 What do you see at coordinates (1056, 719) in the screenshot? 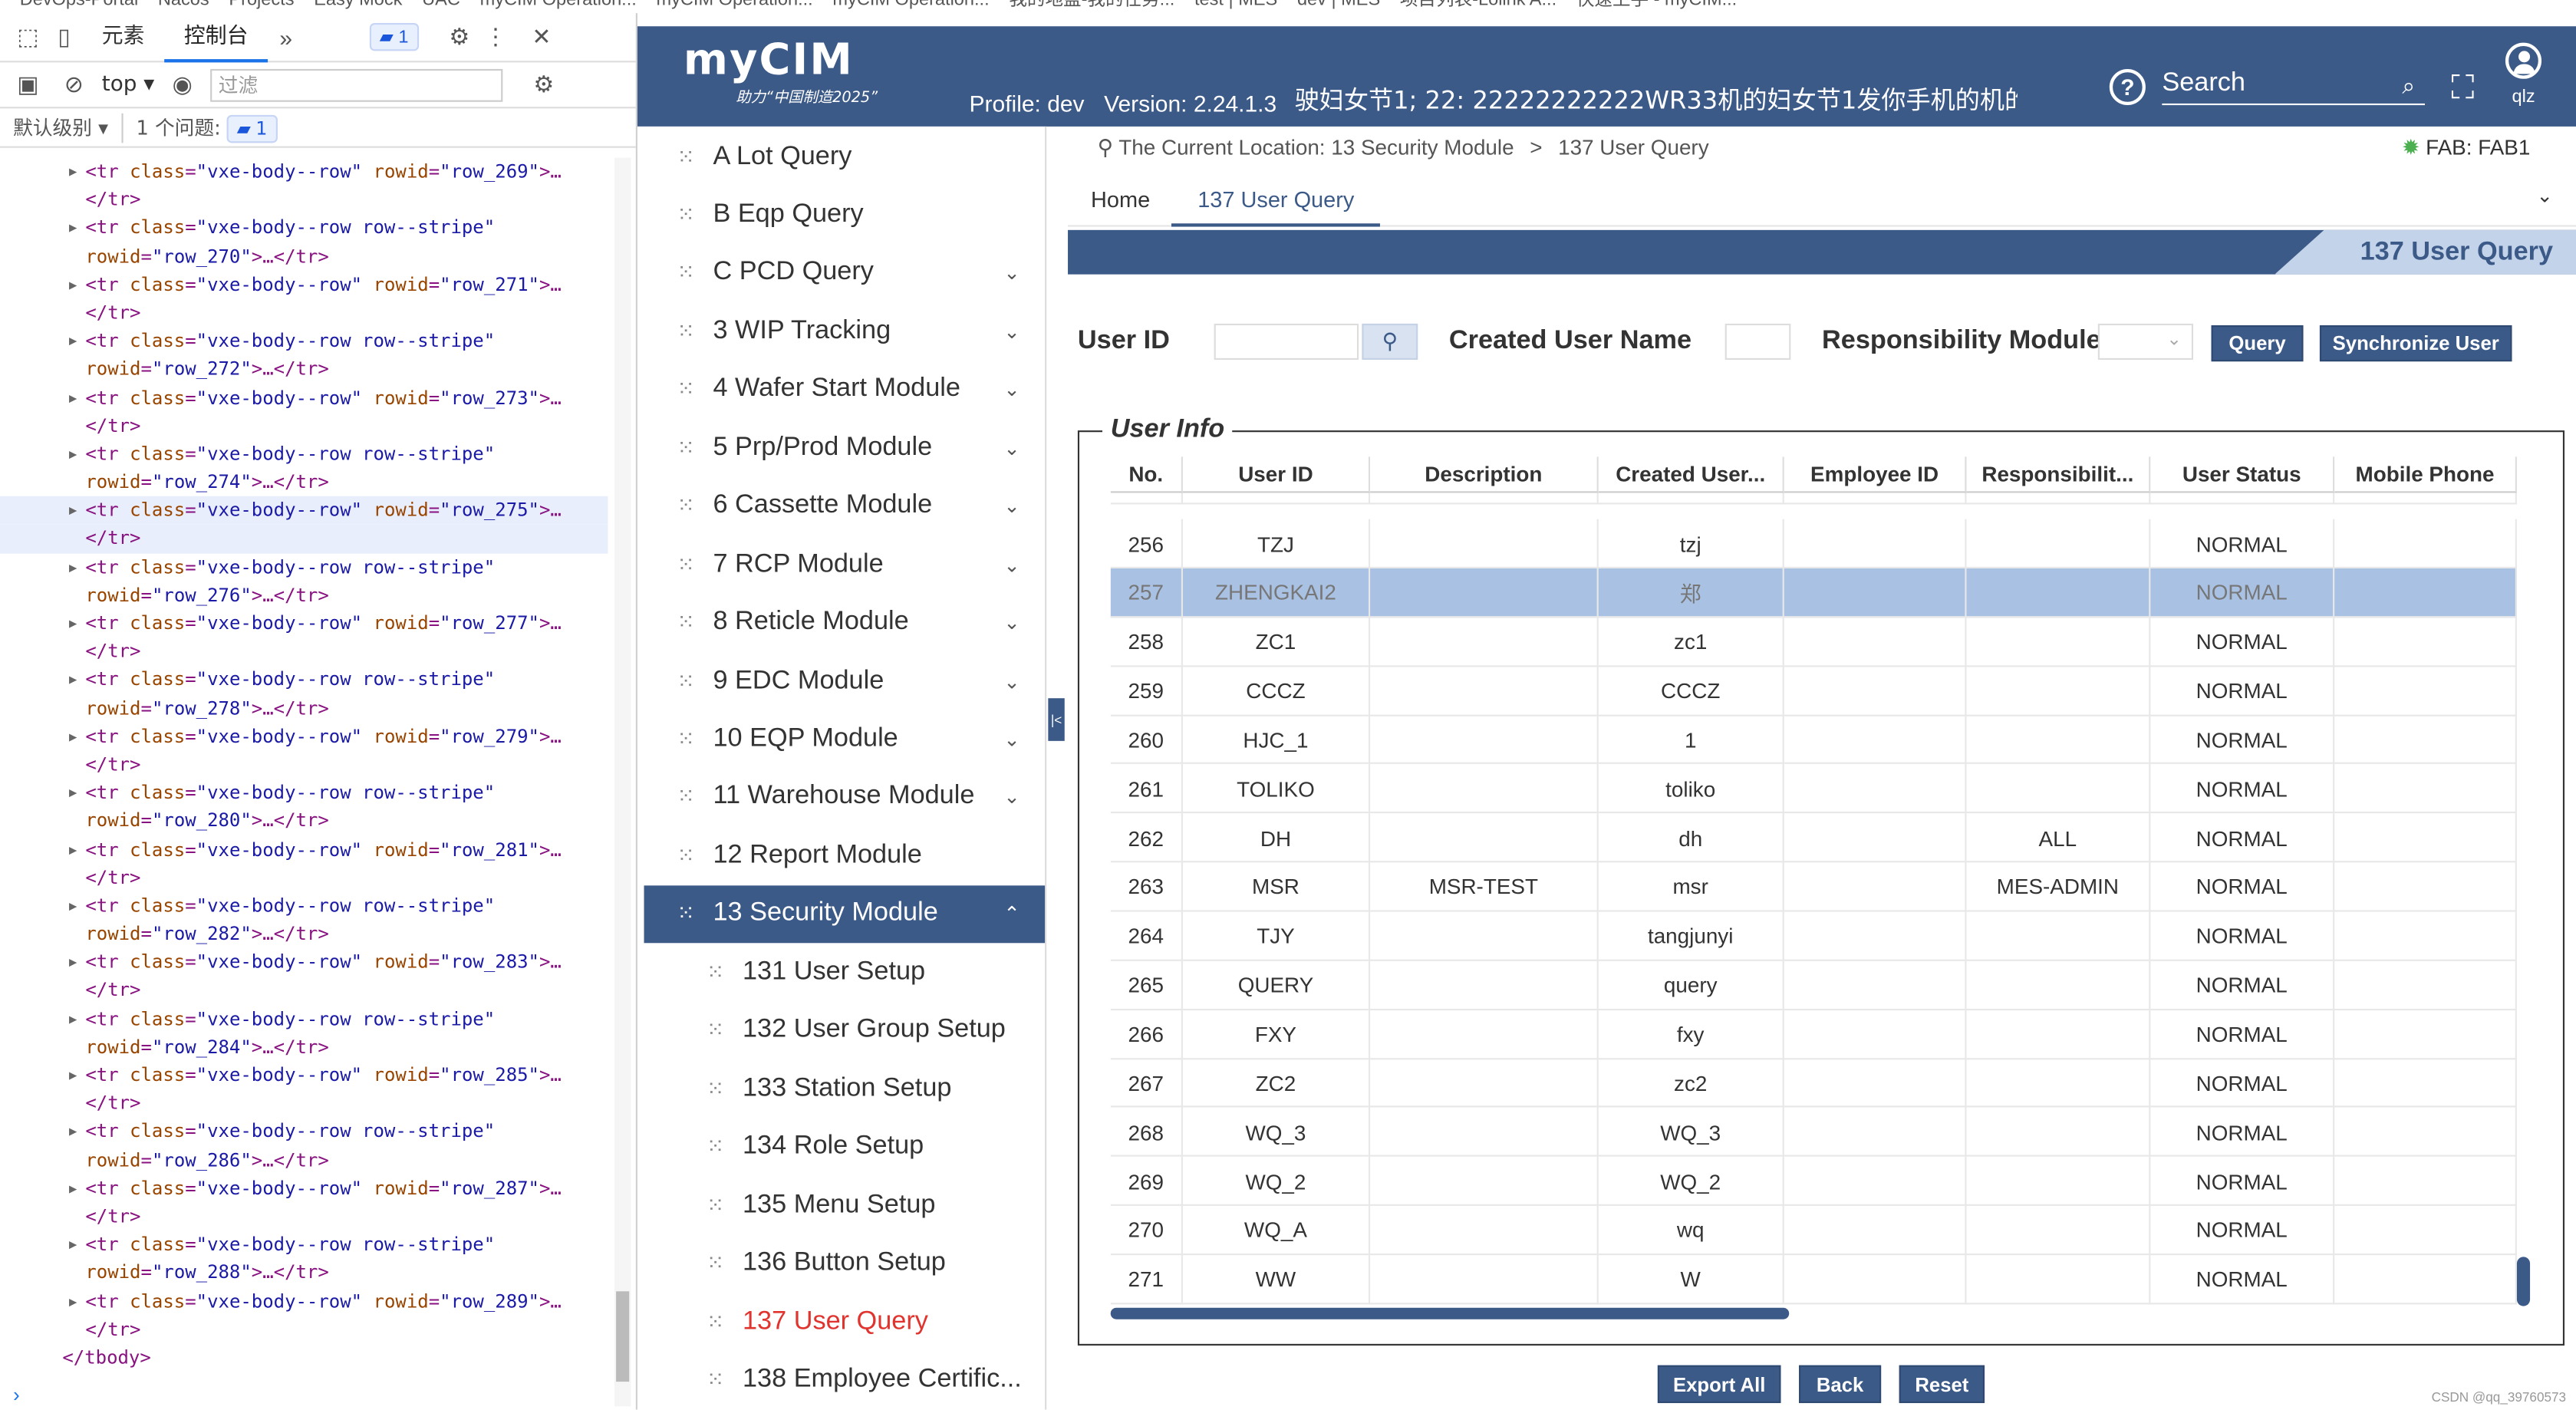
I see `sidebar-collapse-handle: |<` at bounding box center [1056, 719].